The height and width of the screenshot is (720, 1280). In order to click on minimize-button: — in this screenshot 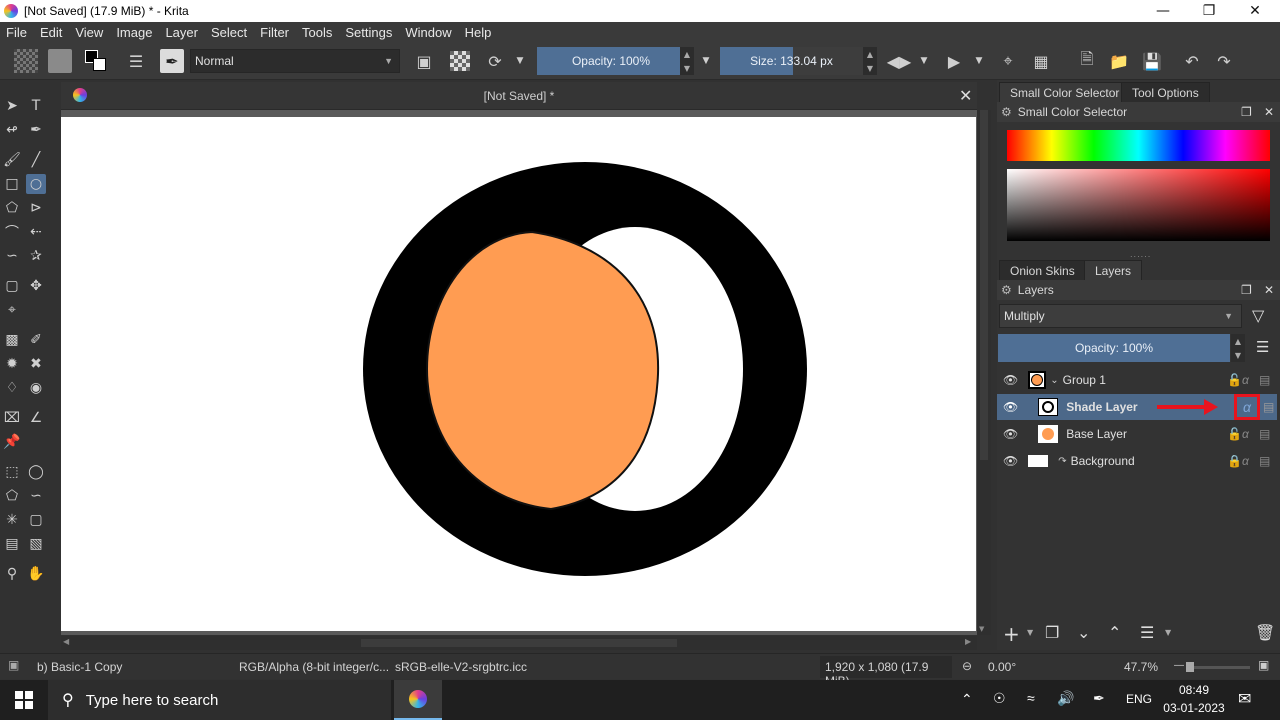, I will do `click(1163, 11)`.